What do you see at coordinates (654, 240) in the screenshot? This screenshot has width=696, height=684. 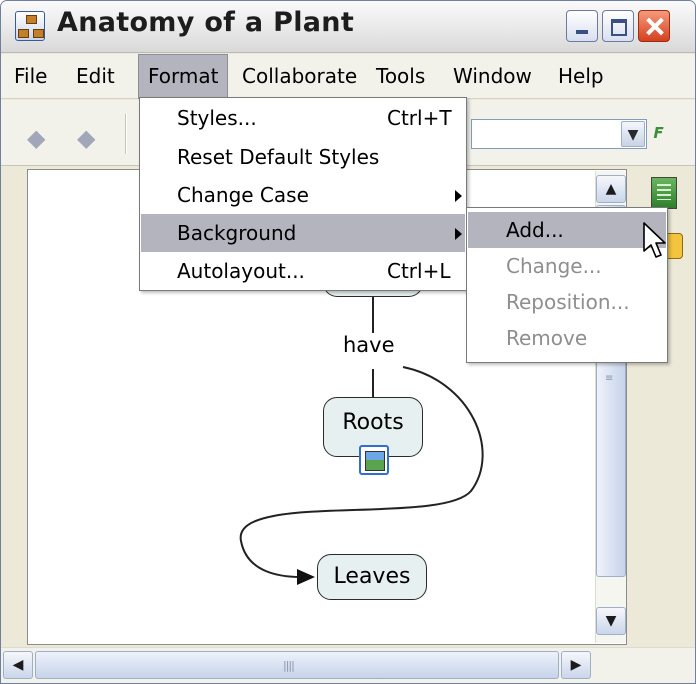 I see `mouse-cursor-icon` at bounding box center [654, 240].